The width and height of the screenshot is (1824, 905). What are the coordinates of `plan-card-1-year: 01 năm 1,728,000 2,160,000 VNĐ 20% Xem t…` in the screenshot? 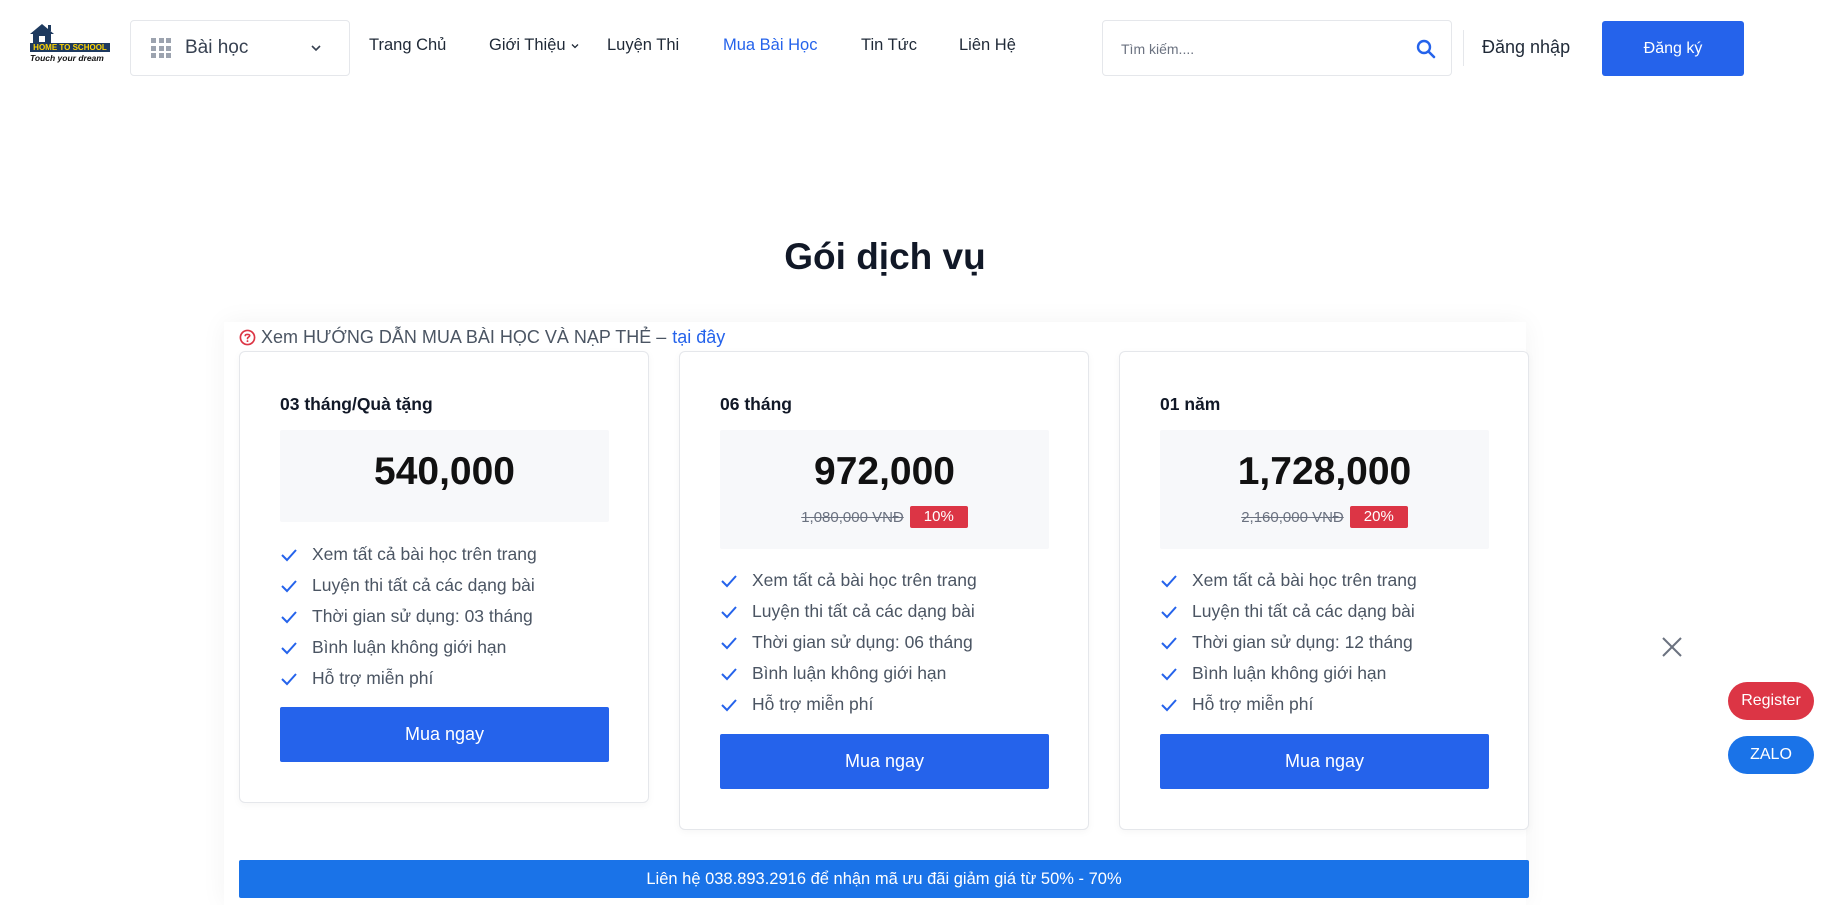 It's located at (1324, 590).